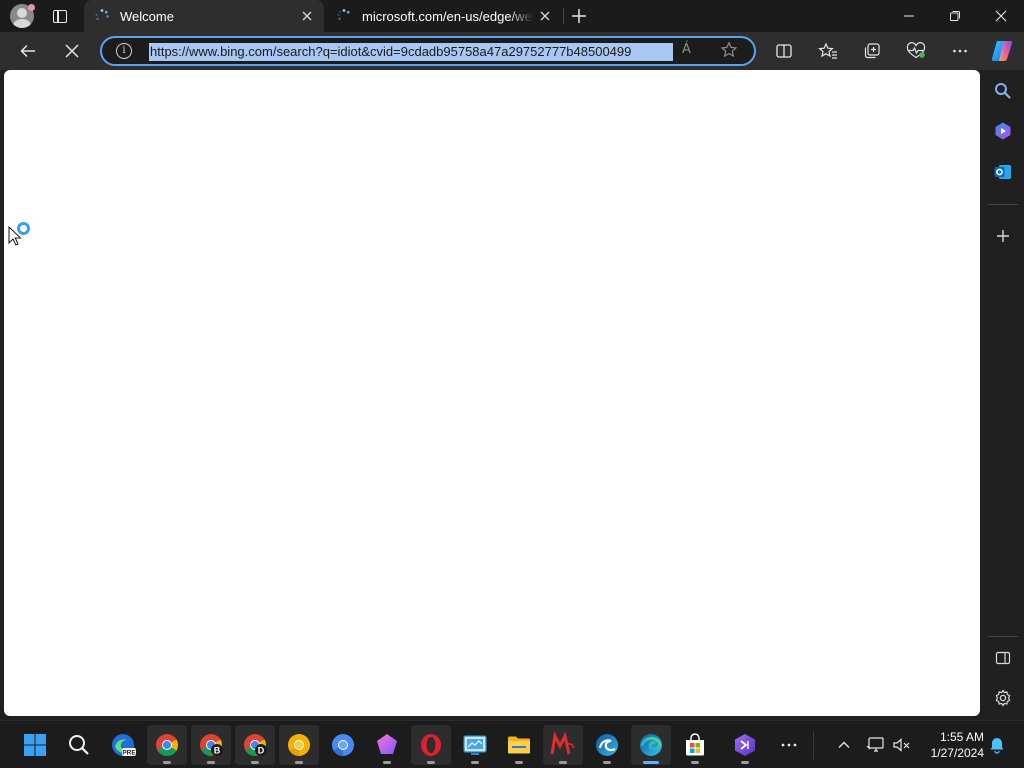  I want to click on chrome-dev-icon: D, so click(255, 745).